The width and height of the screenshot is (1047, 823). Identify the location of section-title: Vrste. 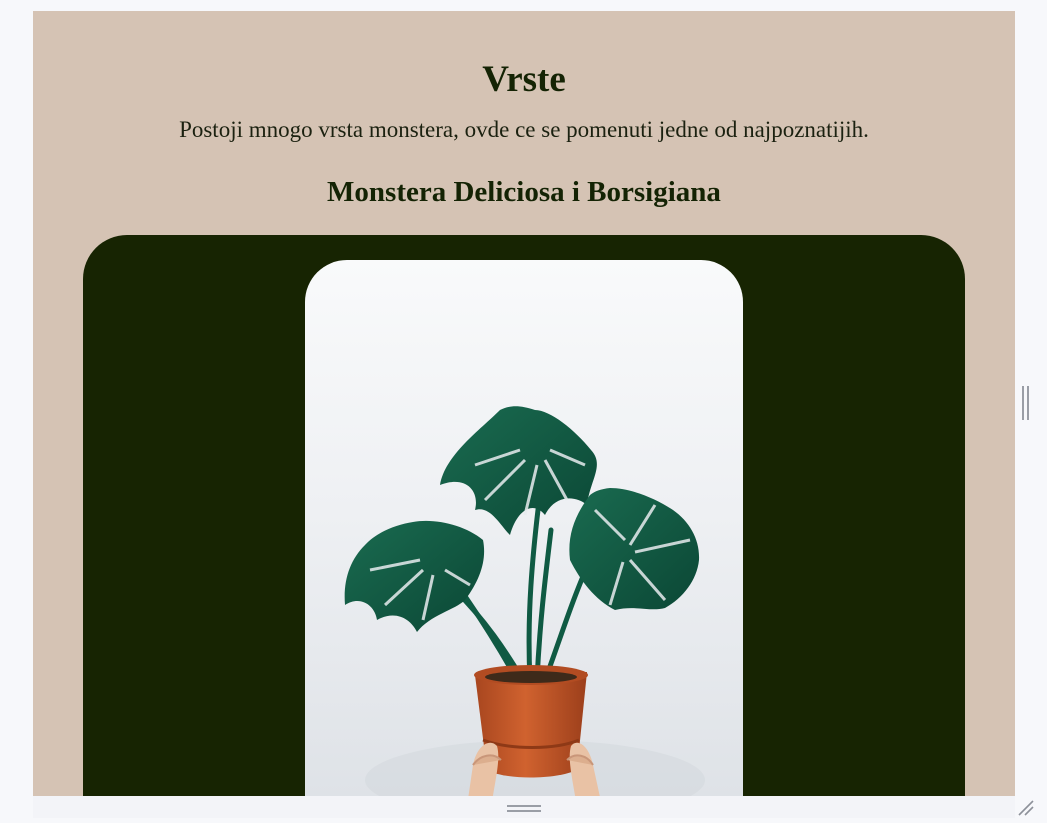
(524, 79).